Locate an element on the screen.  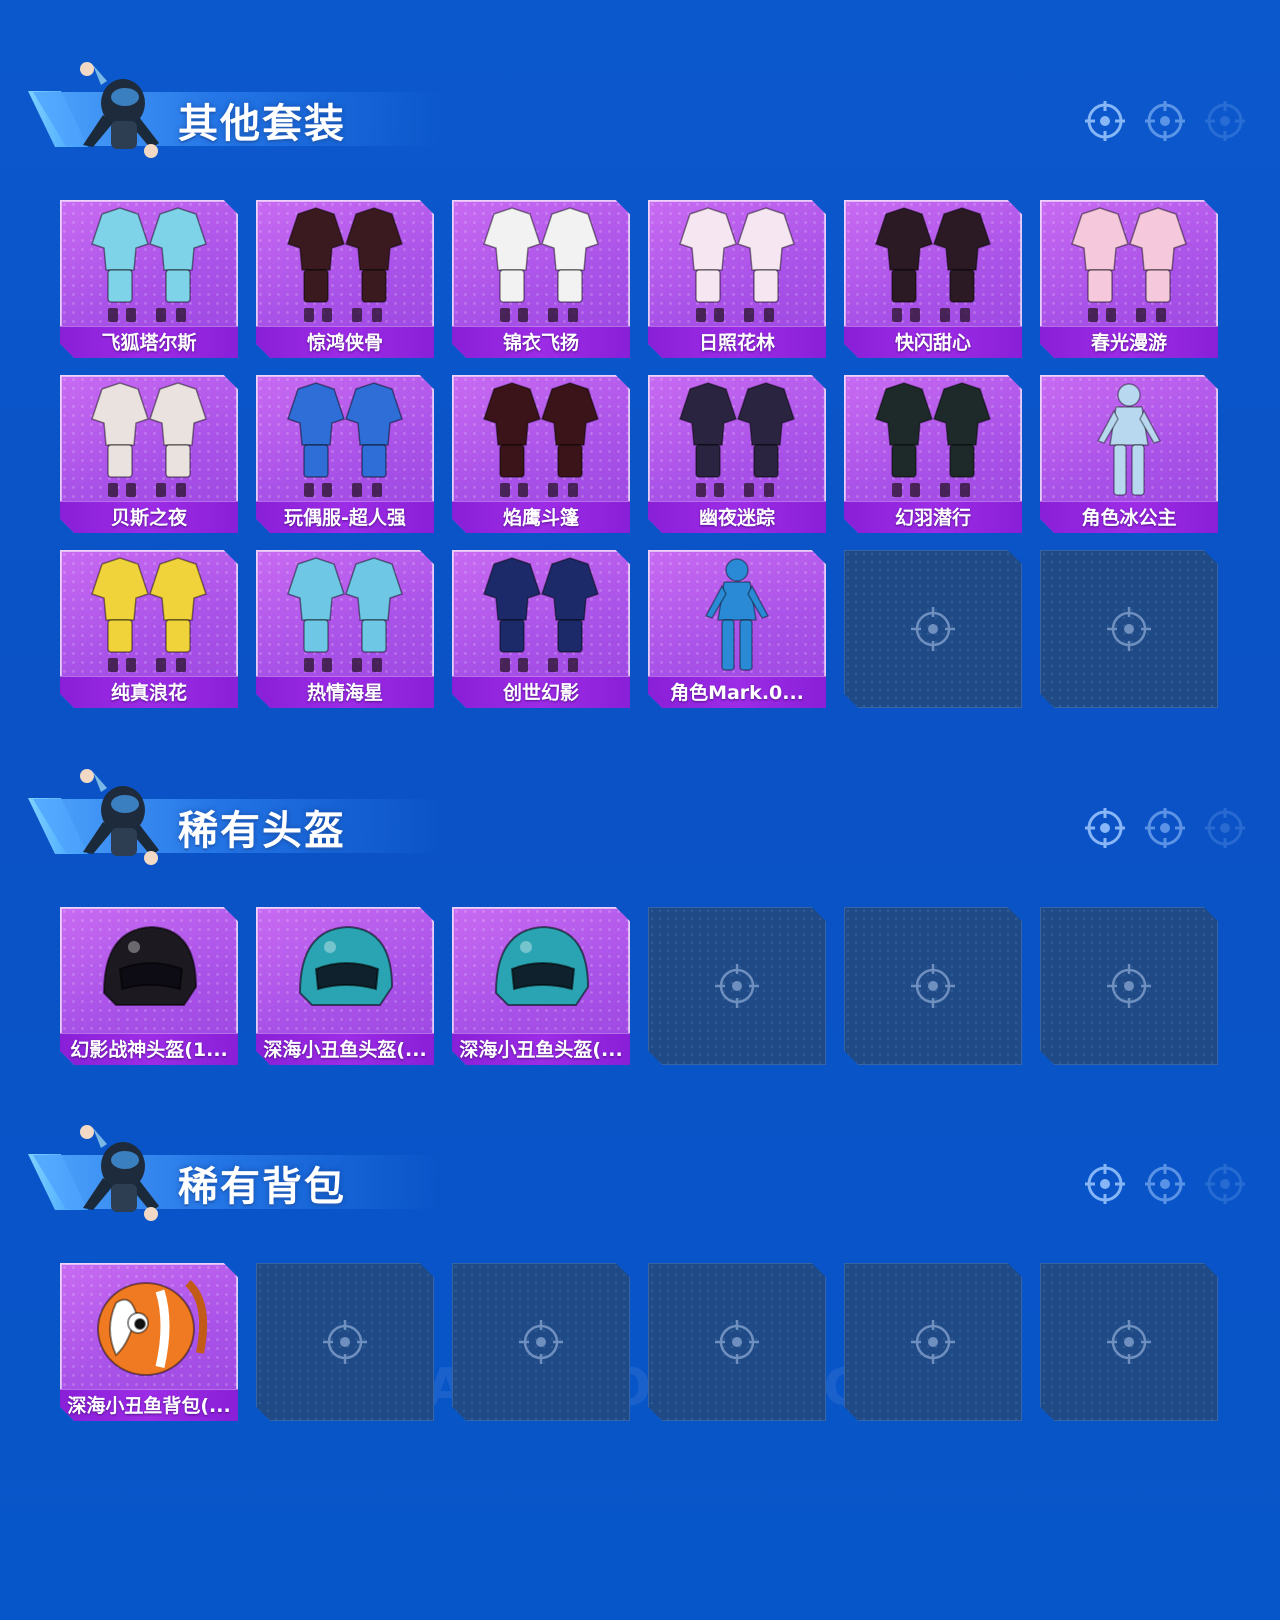
item-card: 惊鸿侠骨 is located at coordinates (345, 279).